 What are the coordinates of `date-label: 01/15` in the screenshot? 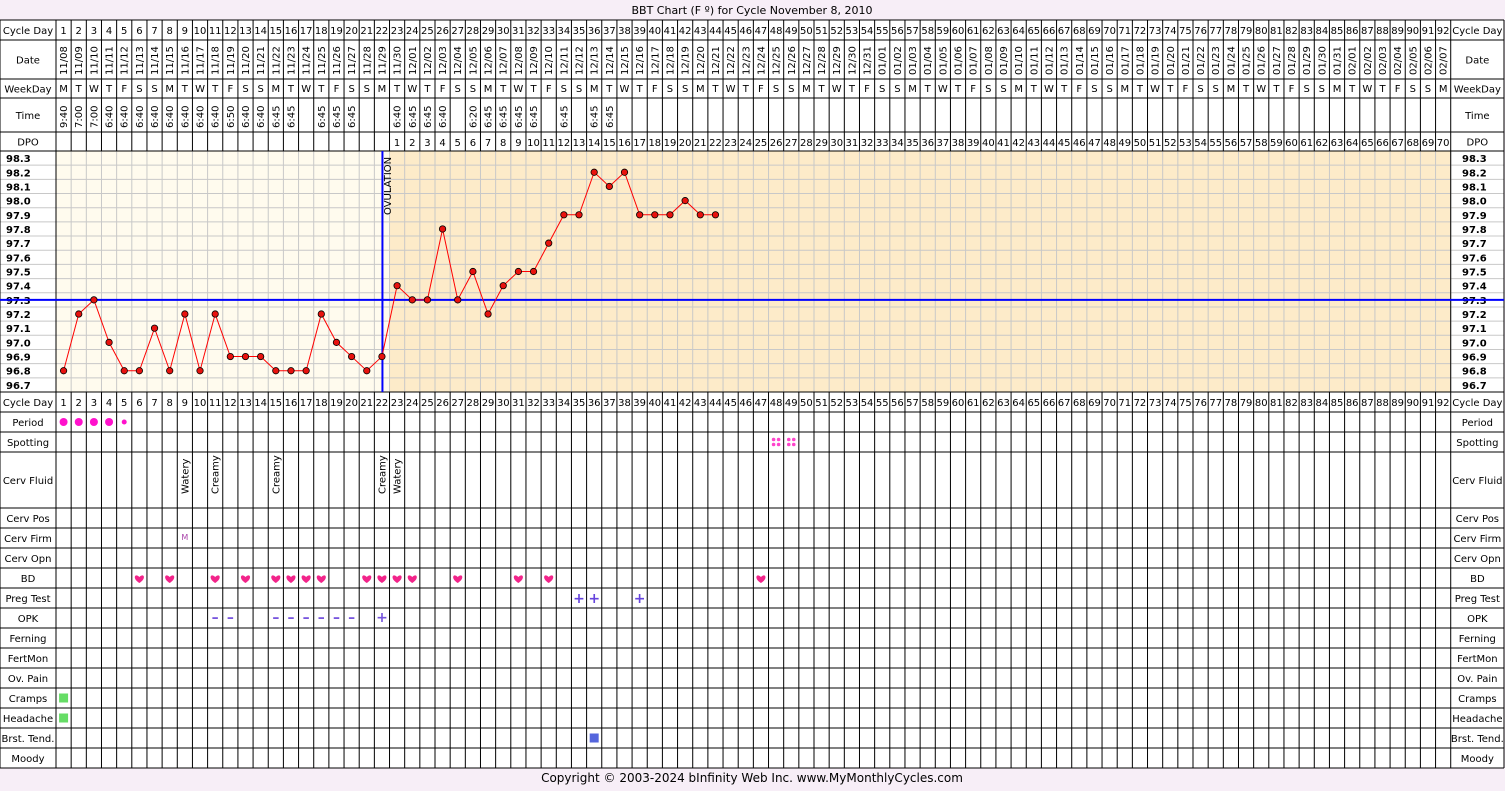 It's located at (1095, 60).